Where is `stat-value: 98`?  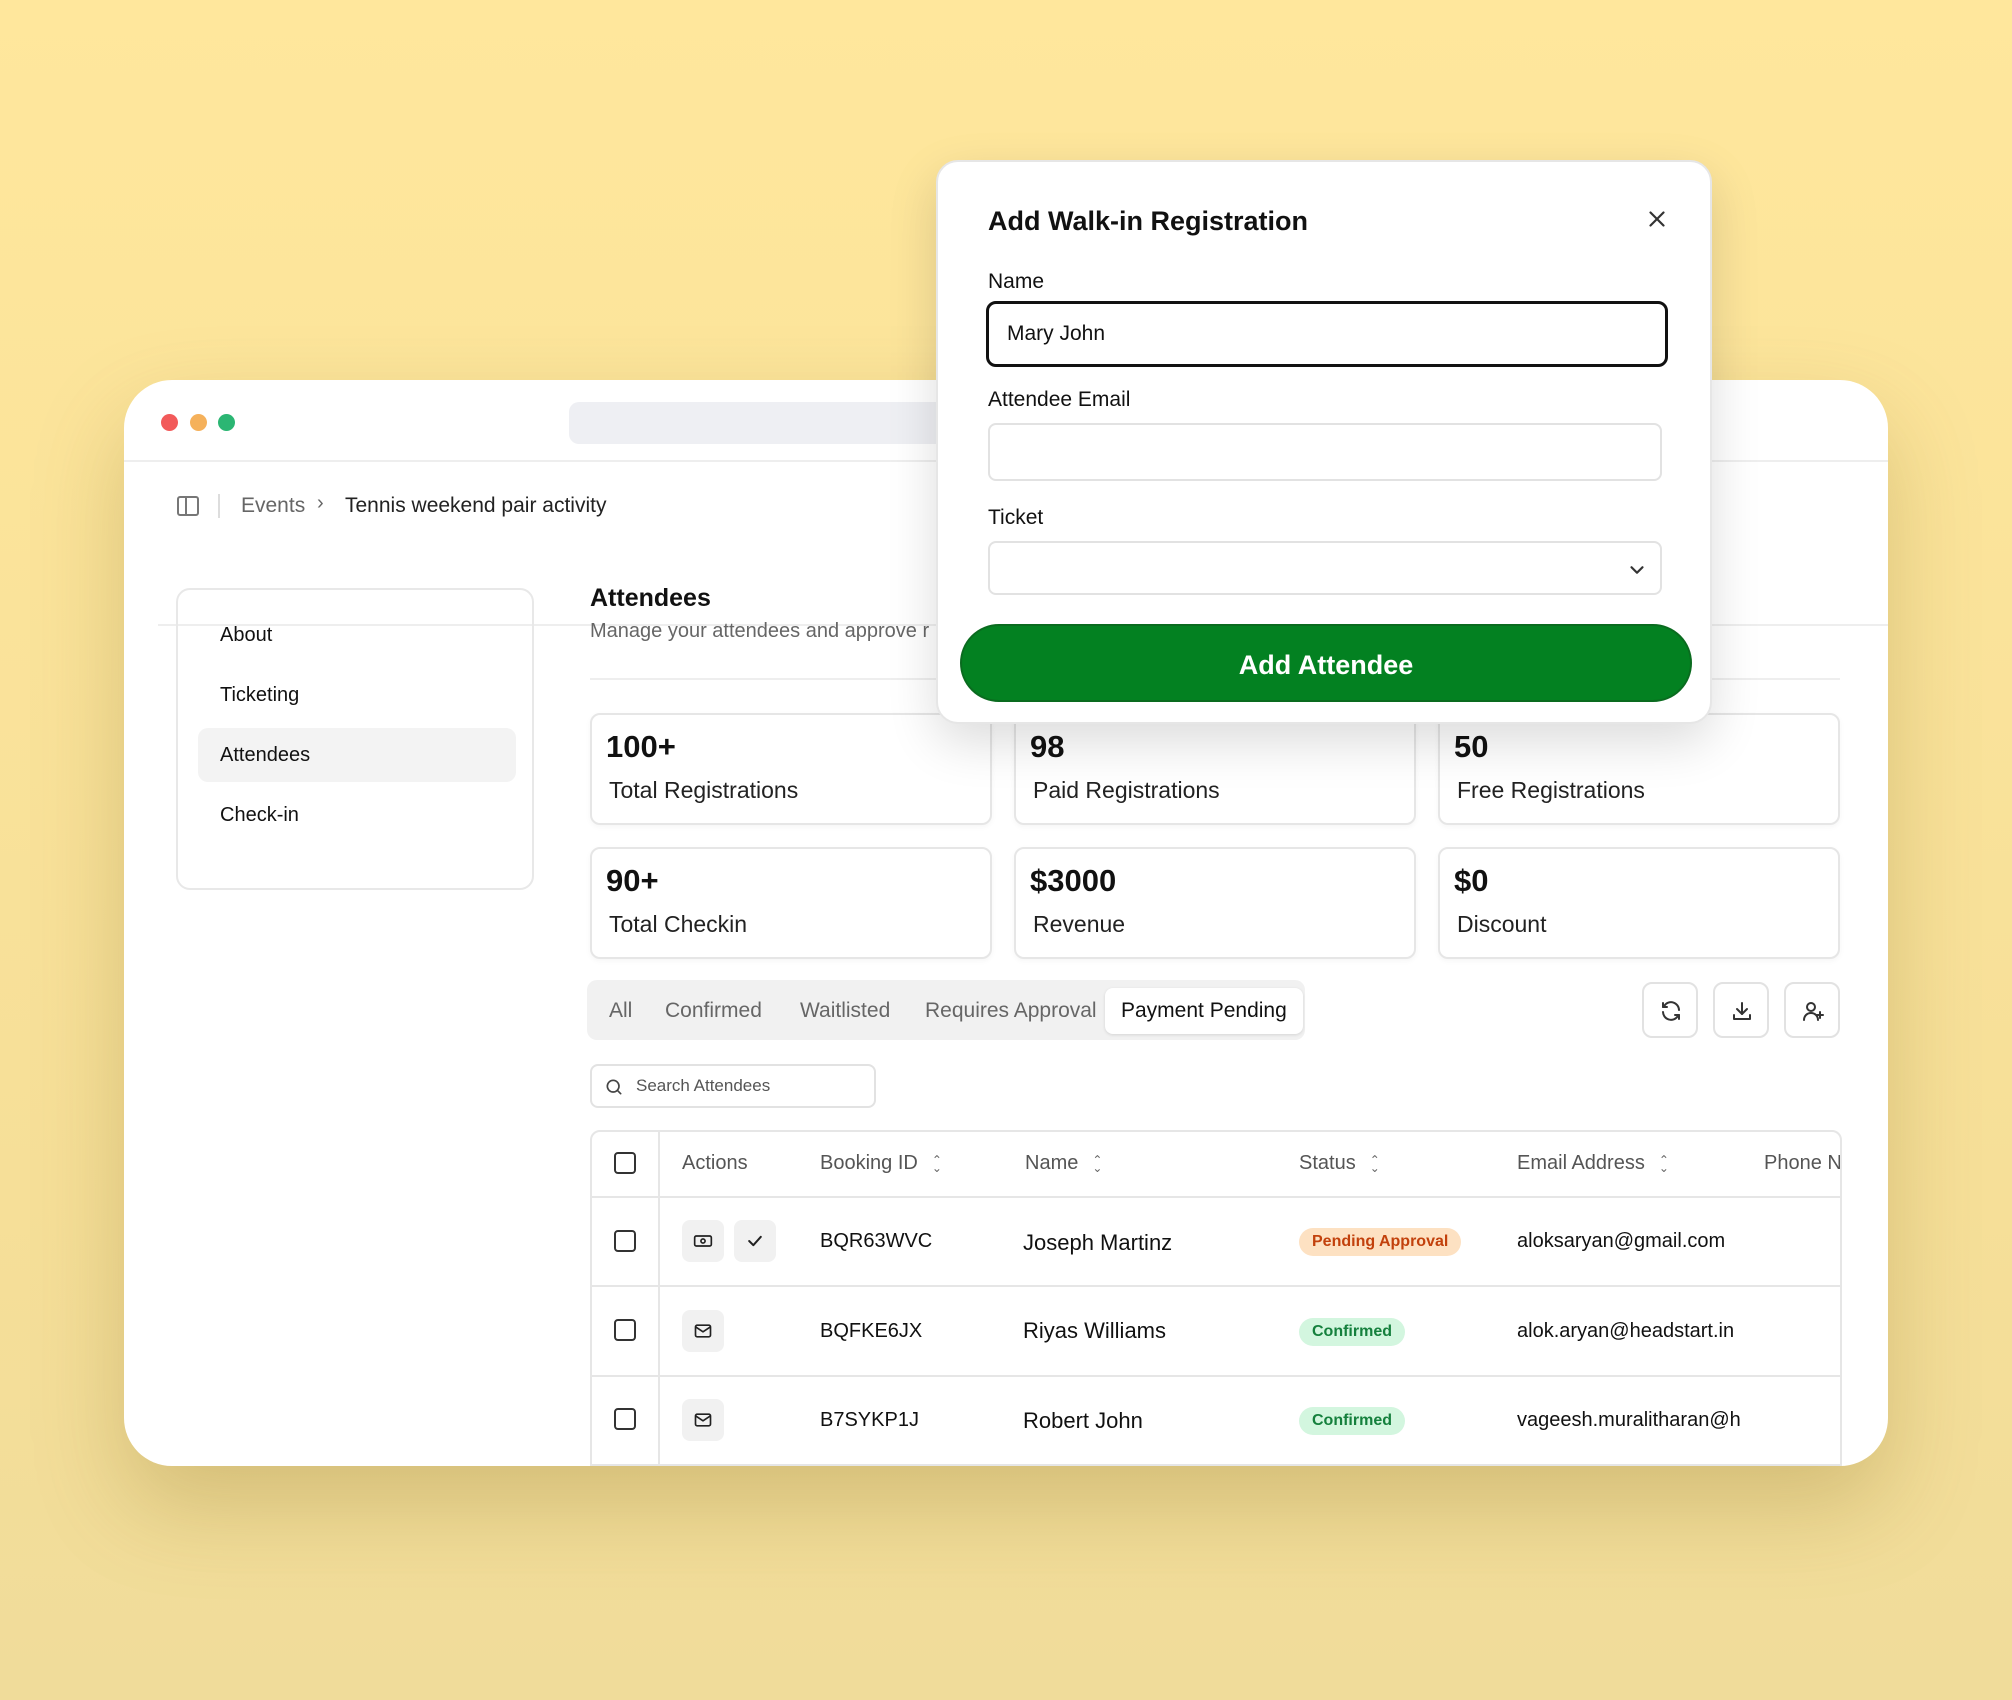 stat-value: 98 is located at coordinates (1047, 746).